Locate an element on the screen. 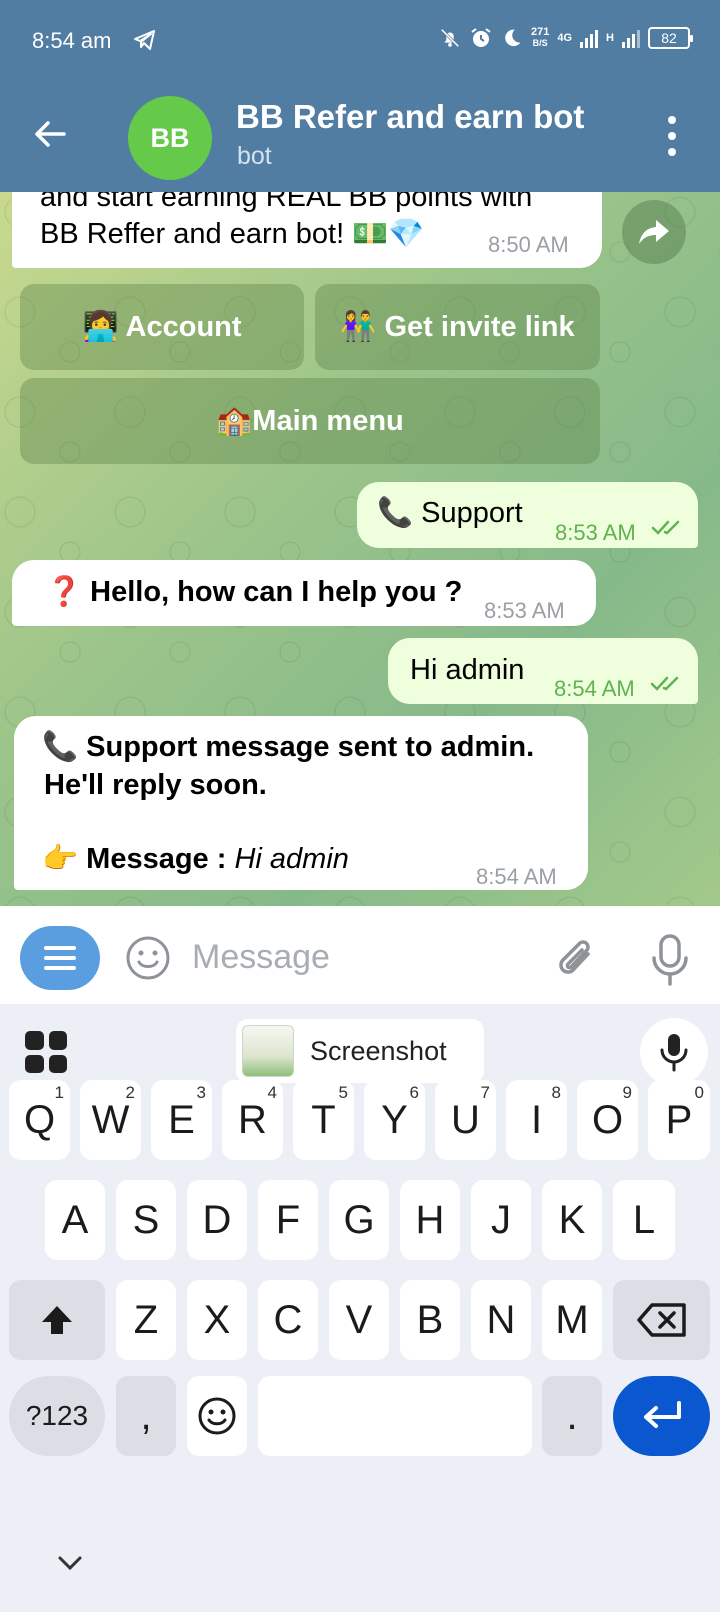 Image resolution: width=720 pixels, height=1612 pixels. key-v: V is located at coordinates (359, 1320).